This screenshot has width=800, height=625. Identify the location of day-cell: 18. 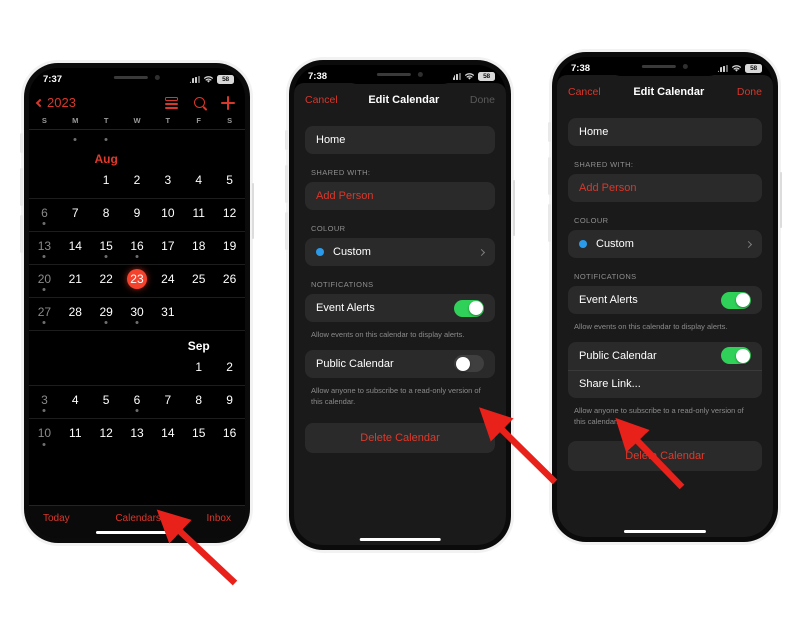
(198, 248).